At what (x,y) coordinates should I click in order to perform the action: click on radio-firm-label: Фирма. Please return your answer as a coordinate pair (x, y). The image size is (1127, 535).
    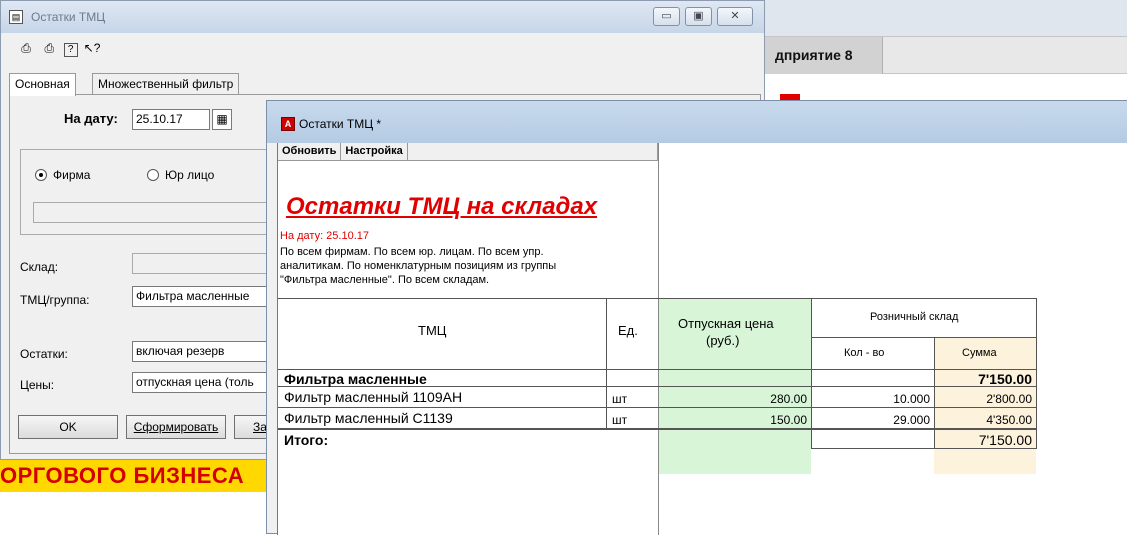
    Looking at the image, I should click on (72, 175).